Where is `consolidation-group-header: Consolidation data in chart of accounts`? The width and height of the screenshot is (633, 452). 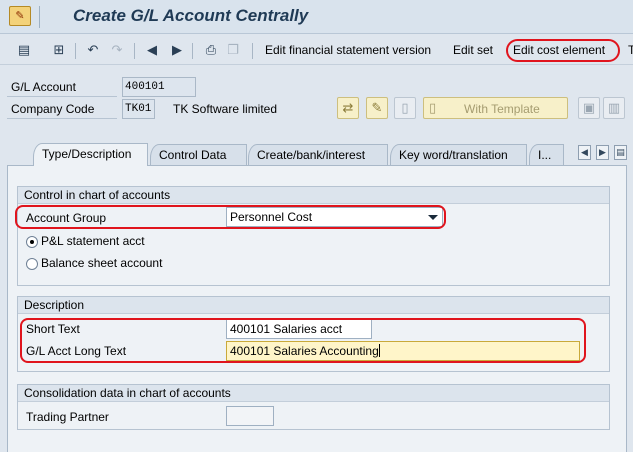 consolidation-group-header: Consolidation data in chart of accounts is located at coordinates (313, 393).